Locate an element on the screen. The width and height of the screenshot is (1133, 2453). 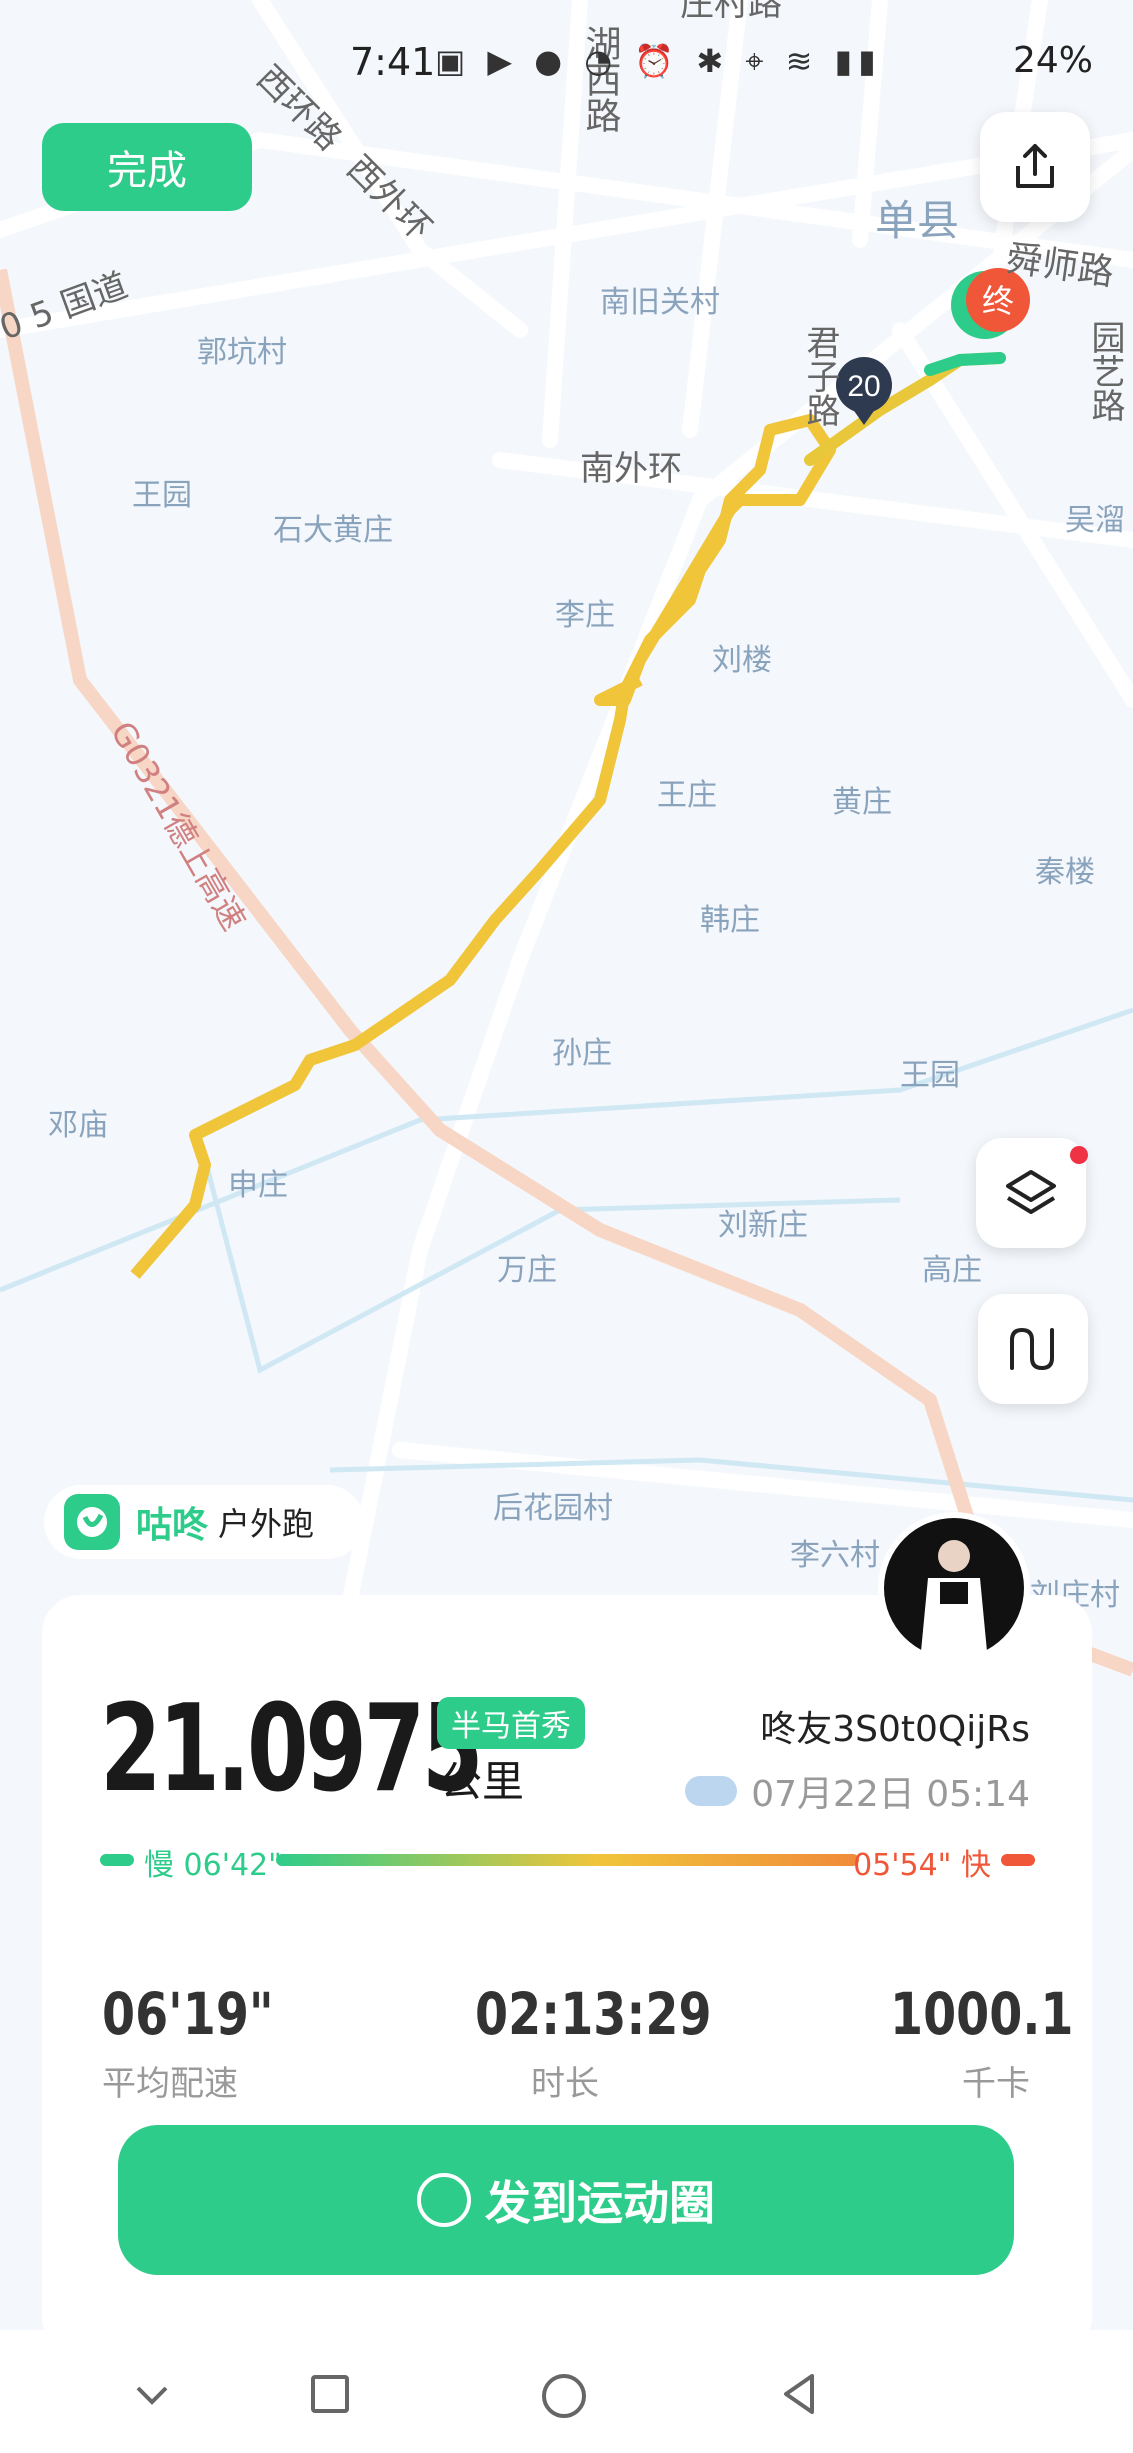
system-nav-bar is located at coordinates (566, 2391).